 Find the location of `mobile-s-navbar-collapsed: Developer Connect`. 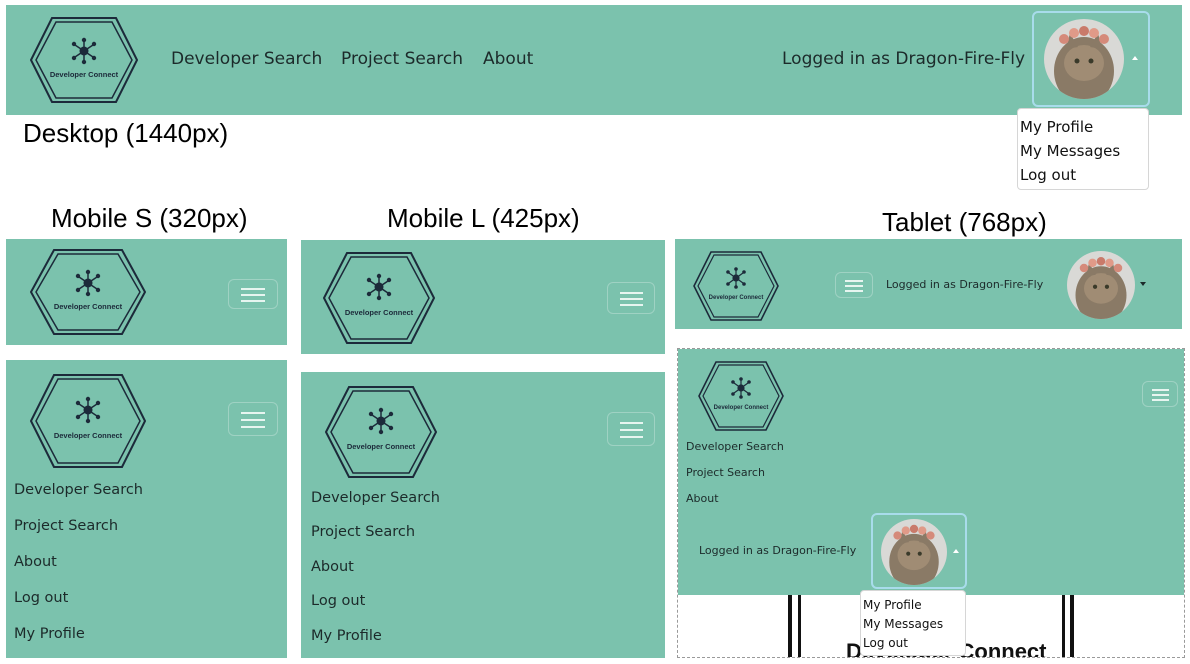

mobile-s-navbar-collapsed: Developer Connect is located at coordinates (146, 292).